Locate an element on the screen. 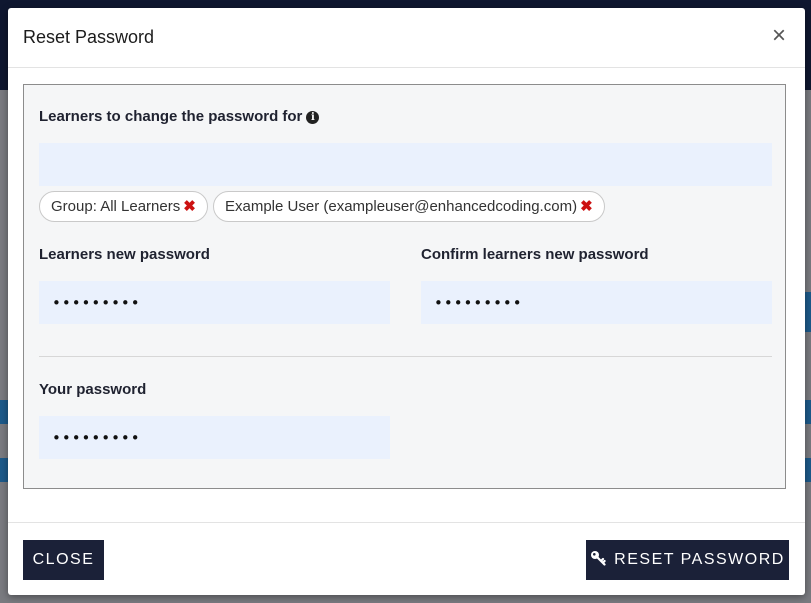  info-circle-icon: i is located at coordinates (313, 117).